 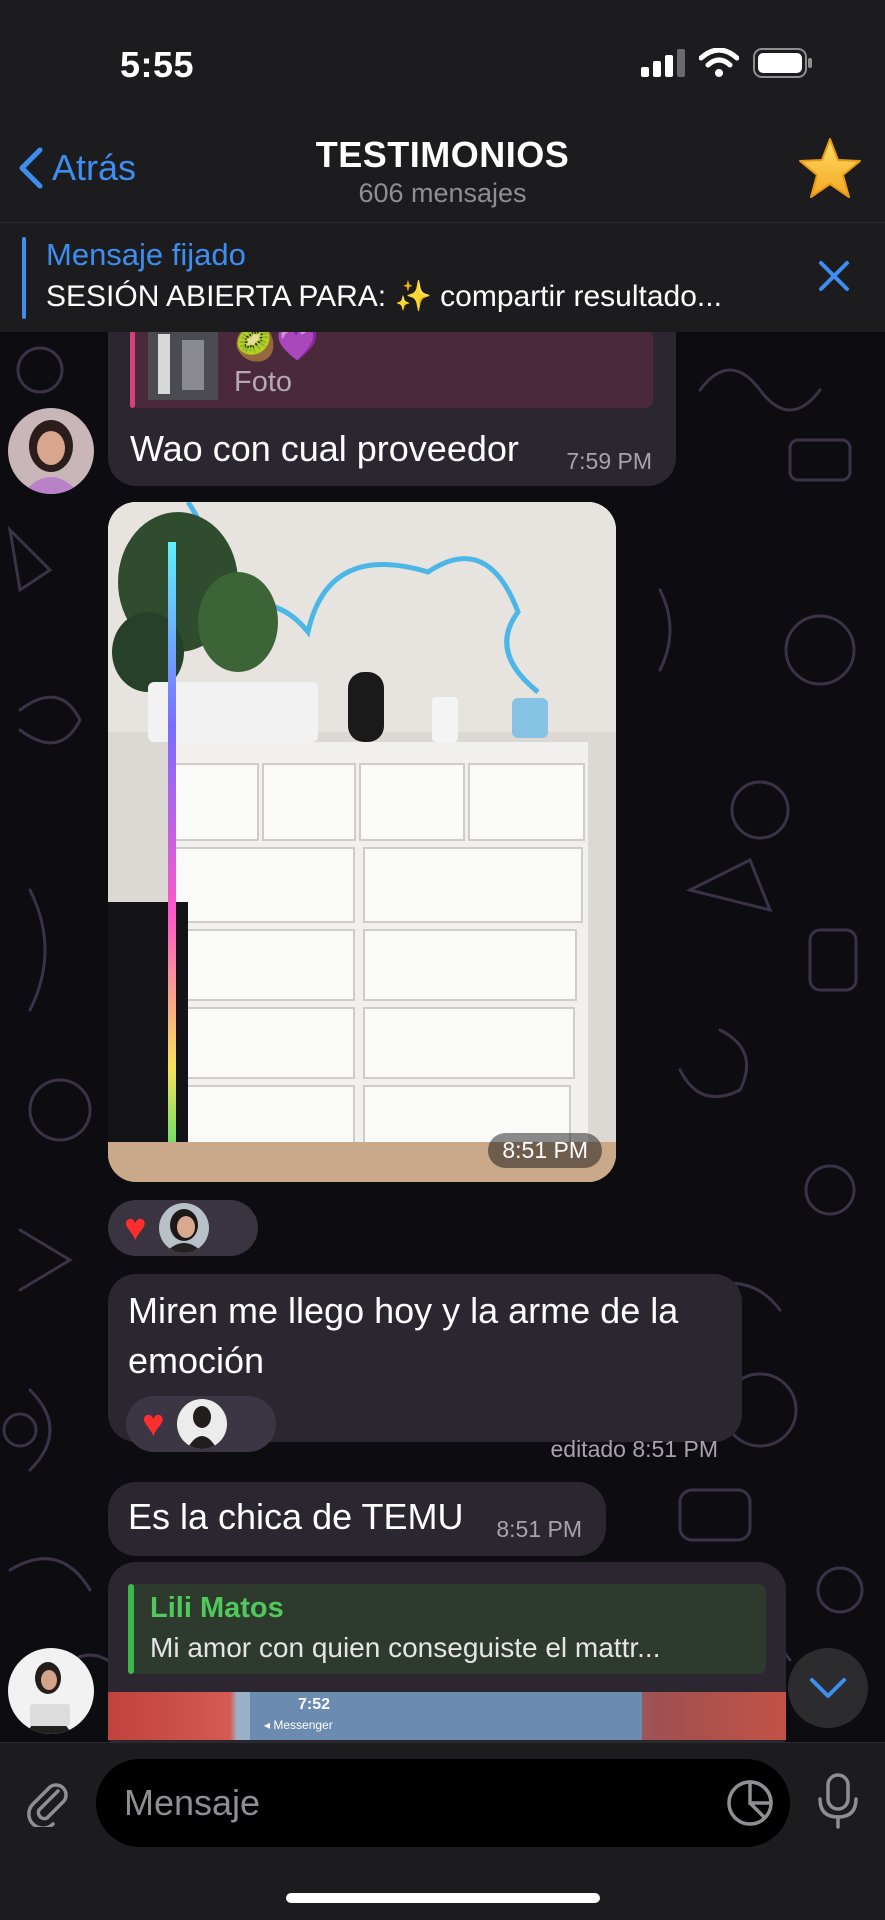 What do you see at coordinates (47, 1802) in the screenshot?
I see `paperclip-icon` at bounding box center [47, 1802].